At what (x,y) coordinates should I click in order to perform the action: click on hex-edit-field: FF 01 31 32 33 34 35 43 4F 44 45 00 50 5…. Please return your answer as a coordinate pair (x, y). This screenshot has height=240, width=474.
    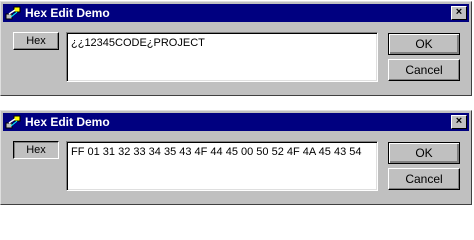
    Looking at the image, I should click on (222, 166).